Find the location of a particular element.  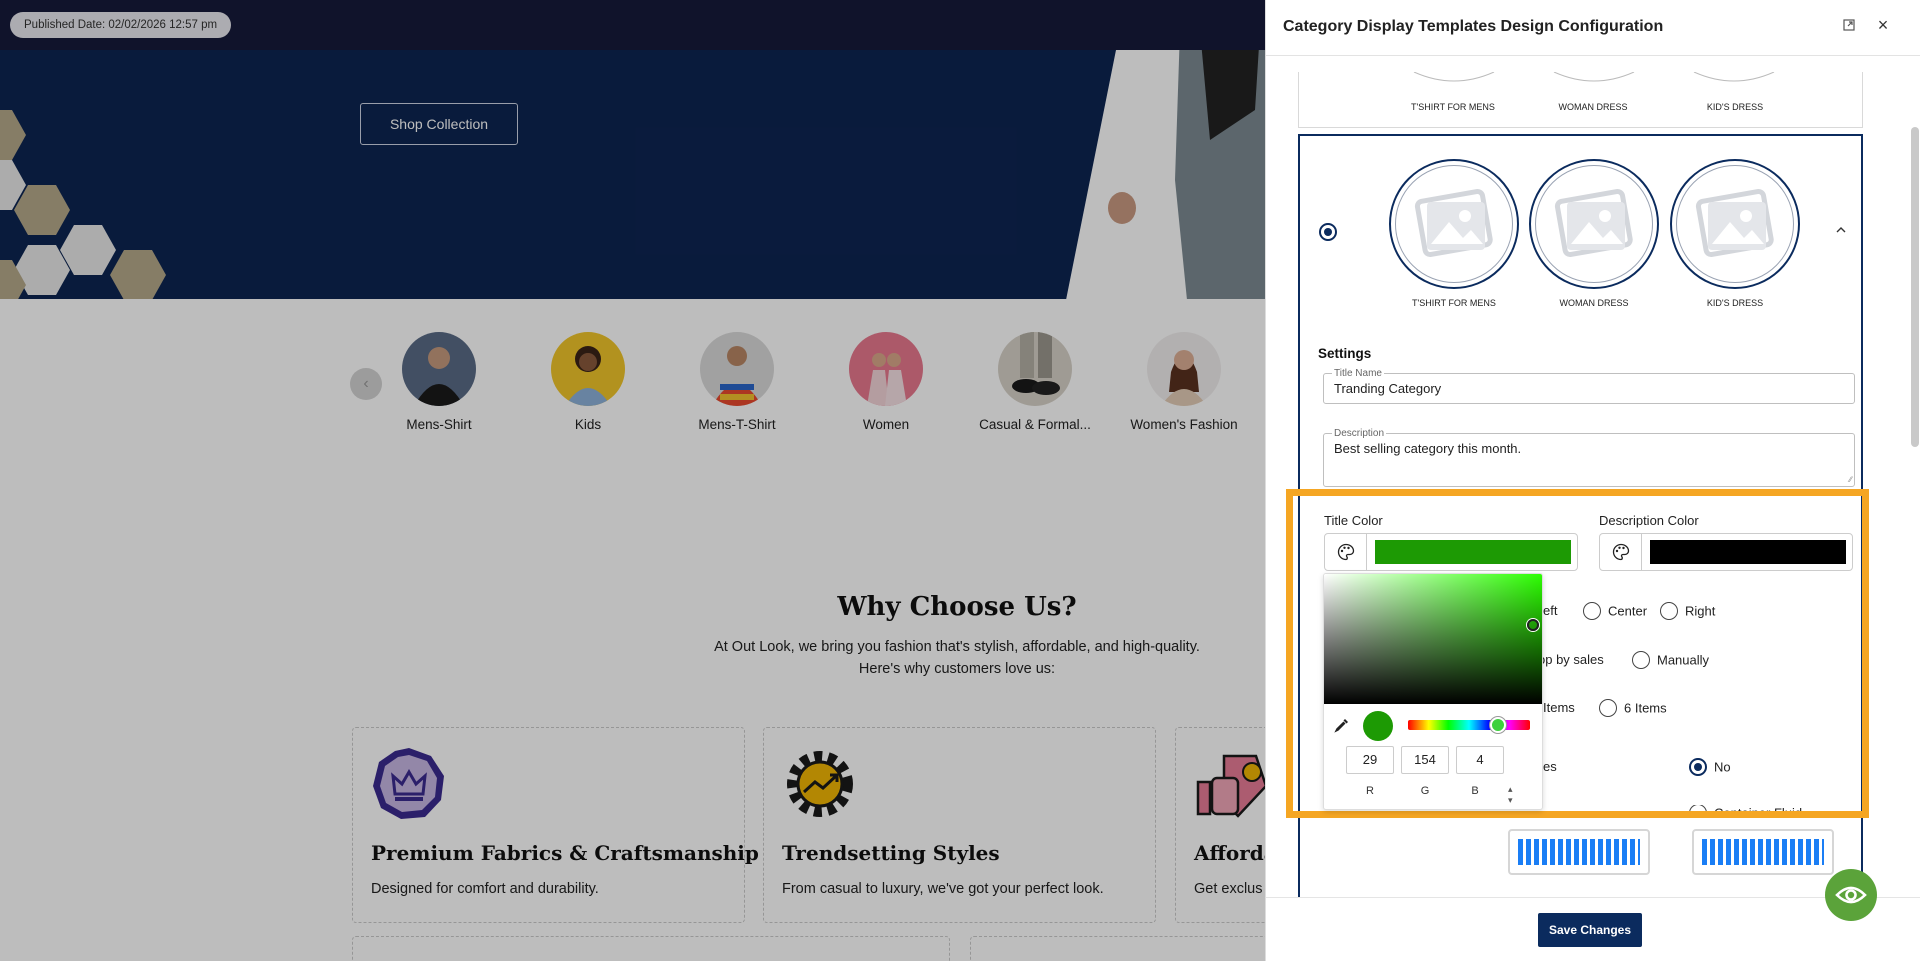

chevron-up-icon is located at coordinates (1842, 231).